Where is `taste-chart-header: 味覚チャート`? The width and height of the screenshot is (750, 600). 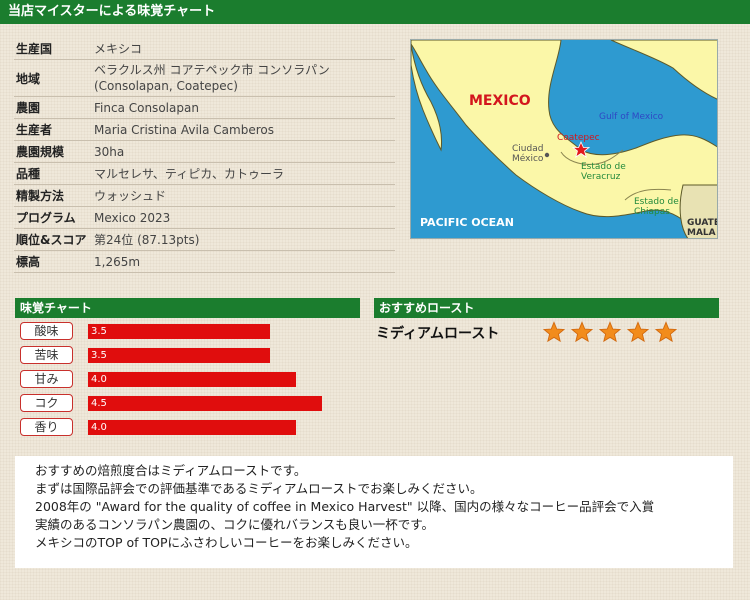
taste-chart-header: 味覚チャート is located at coordinates (187, 308).